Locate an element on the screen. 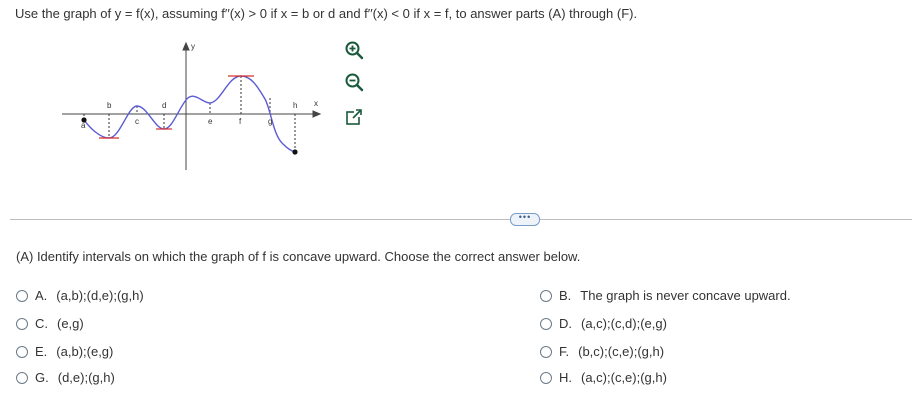 This screenshot has height=414, width=918. label-e: e is located at coordinates (210, 121).